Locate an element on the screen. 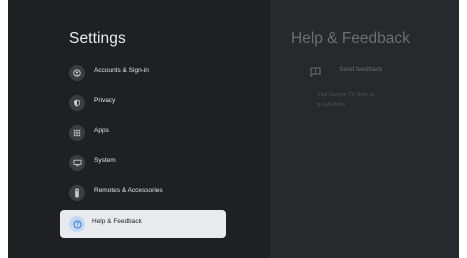 This screenshot has width=467, height=258. menu-item-label: System is located at coordinates (105, 160).